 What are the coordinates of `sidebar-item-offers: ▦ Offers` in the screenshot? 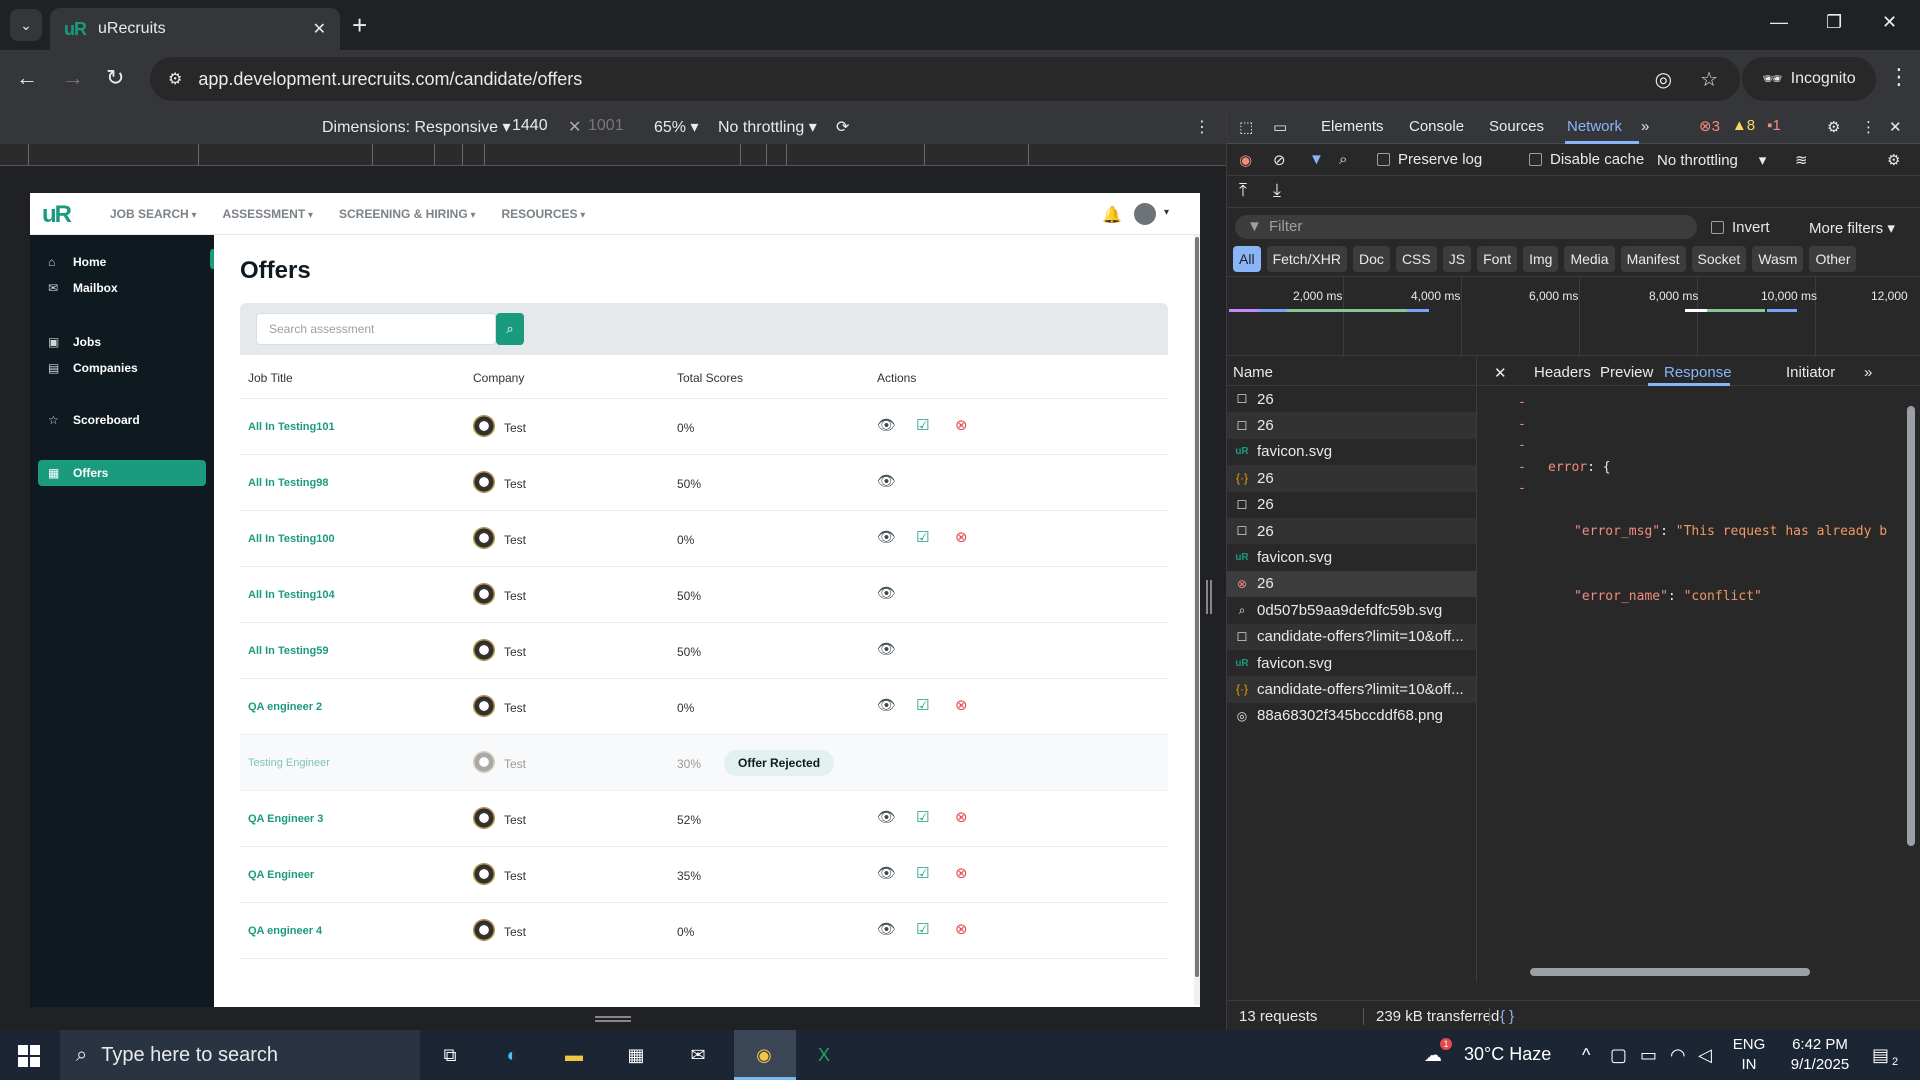 It's located at (122, 473).